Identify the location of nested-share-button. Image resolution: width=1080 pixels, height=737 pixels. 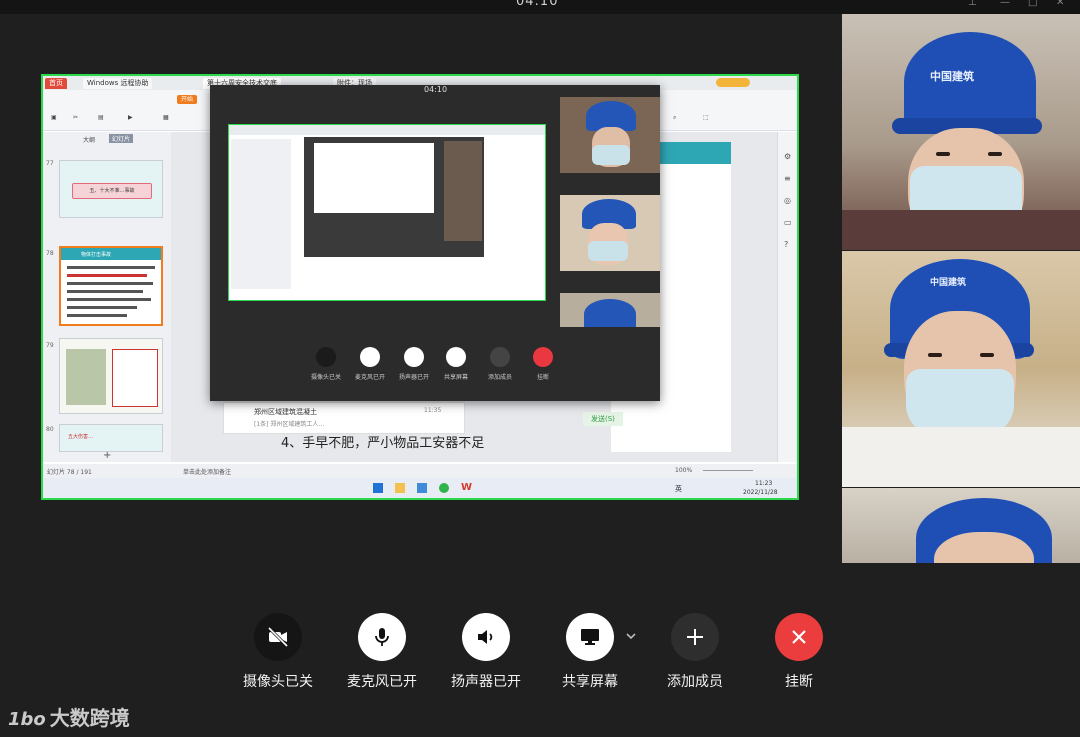
(456, 357).